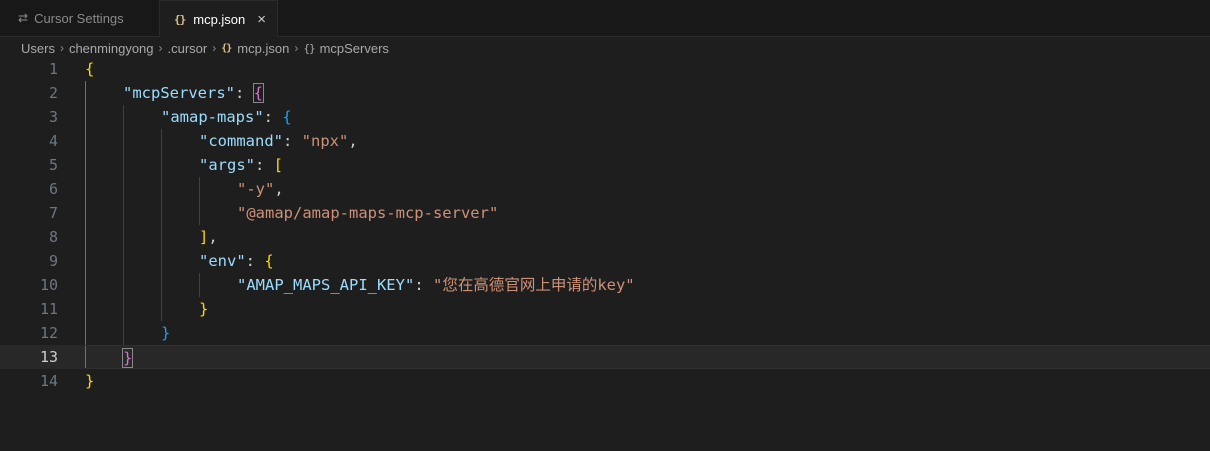  What do you see at coordinates (222, 261) in the screenshot?
I see `json-key-token: "env"` at bounding box center [222, 261].